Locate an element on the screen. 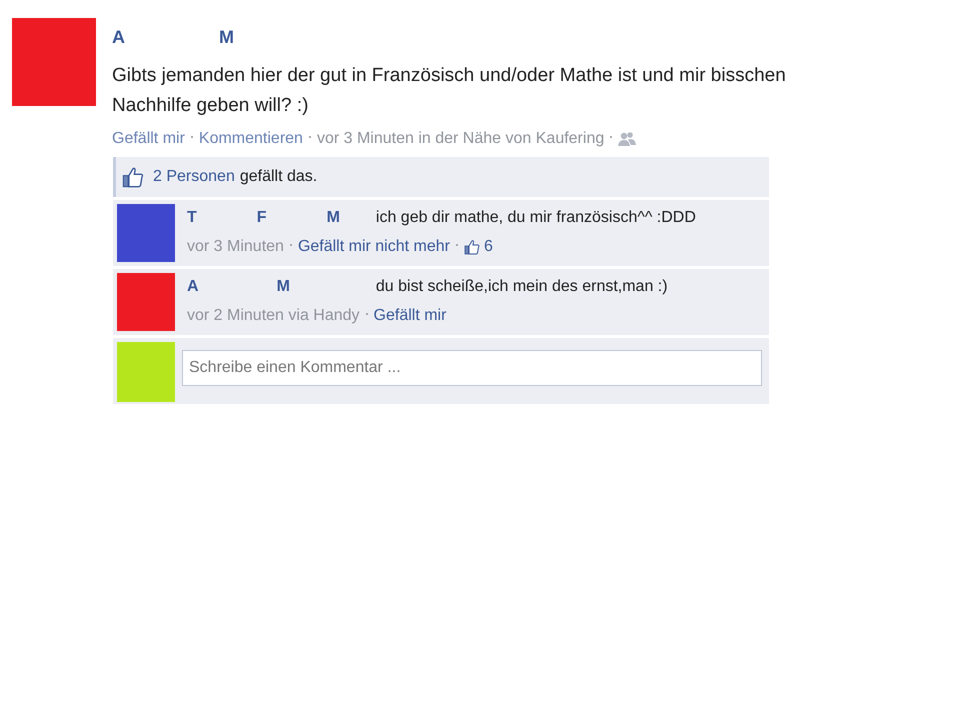  post-meta: vor 3 Minuten in der Nähe von Kaufering is located at coordinates (460, 139).